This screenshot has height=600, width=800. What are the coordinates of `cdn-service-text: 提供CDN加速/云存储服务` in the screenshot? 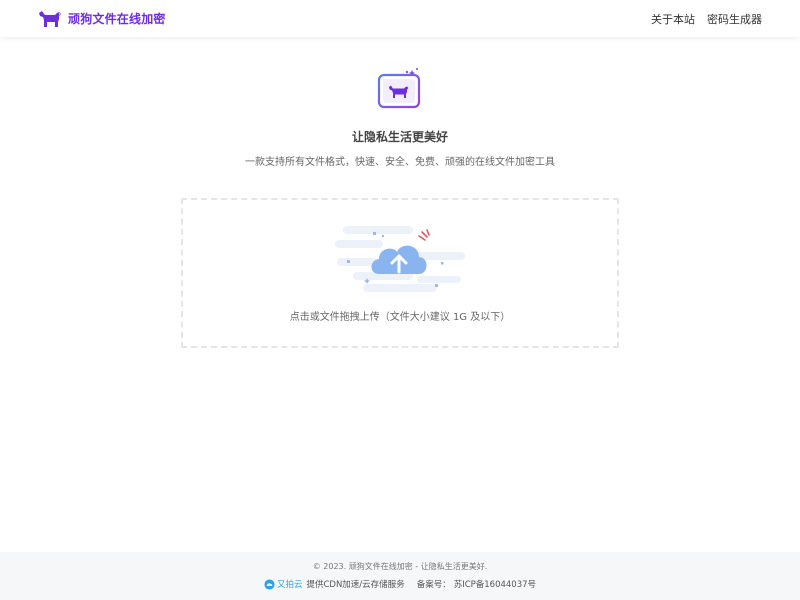 It's located at (355, 585).